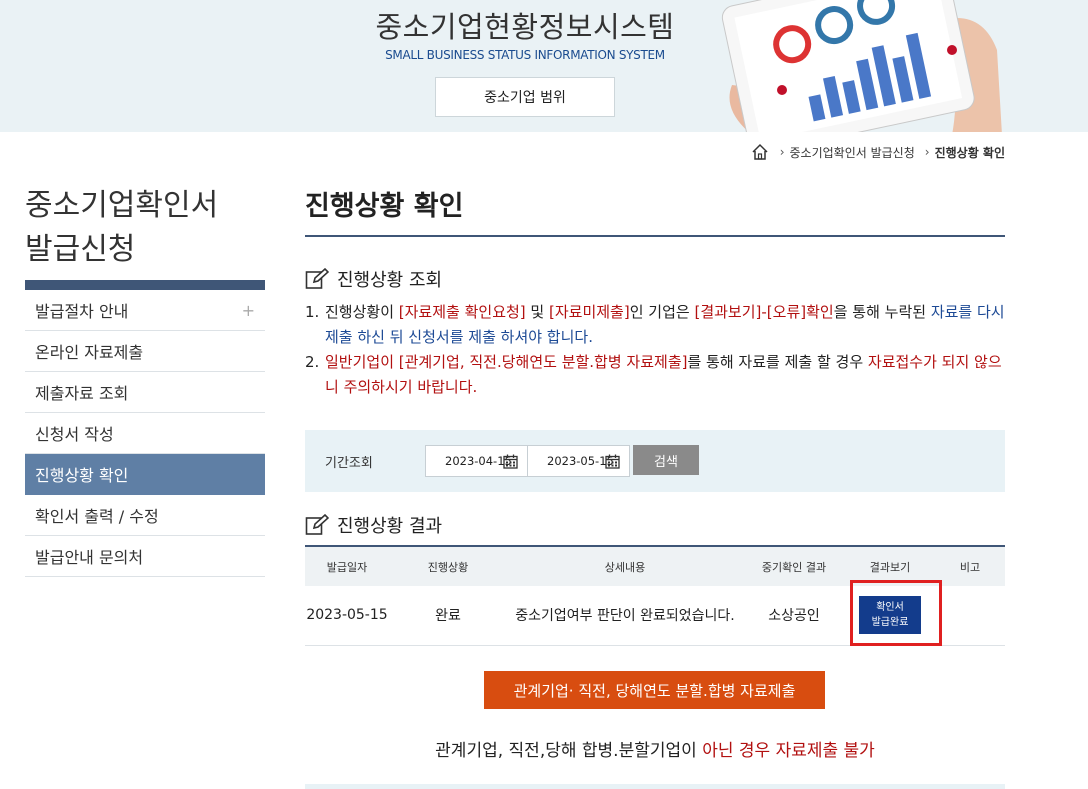 The width and height of the screenshot is (1088, 789). Describe the element at coordinates (578, 461) in the screenshot. I see `end-date-input: 2023-05-15` at that location.